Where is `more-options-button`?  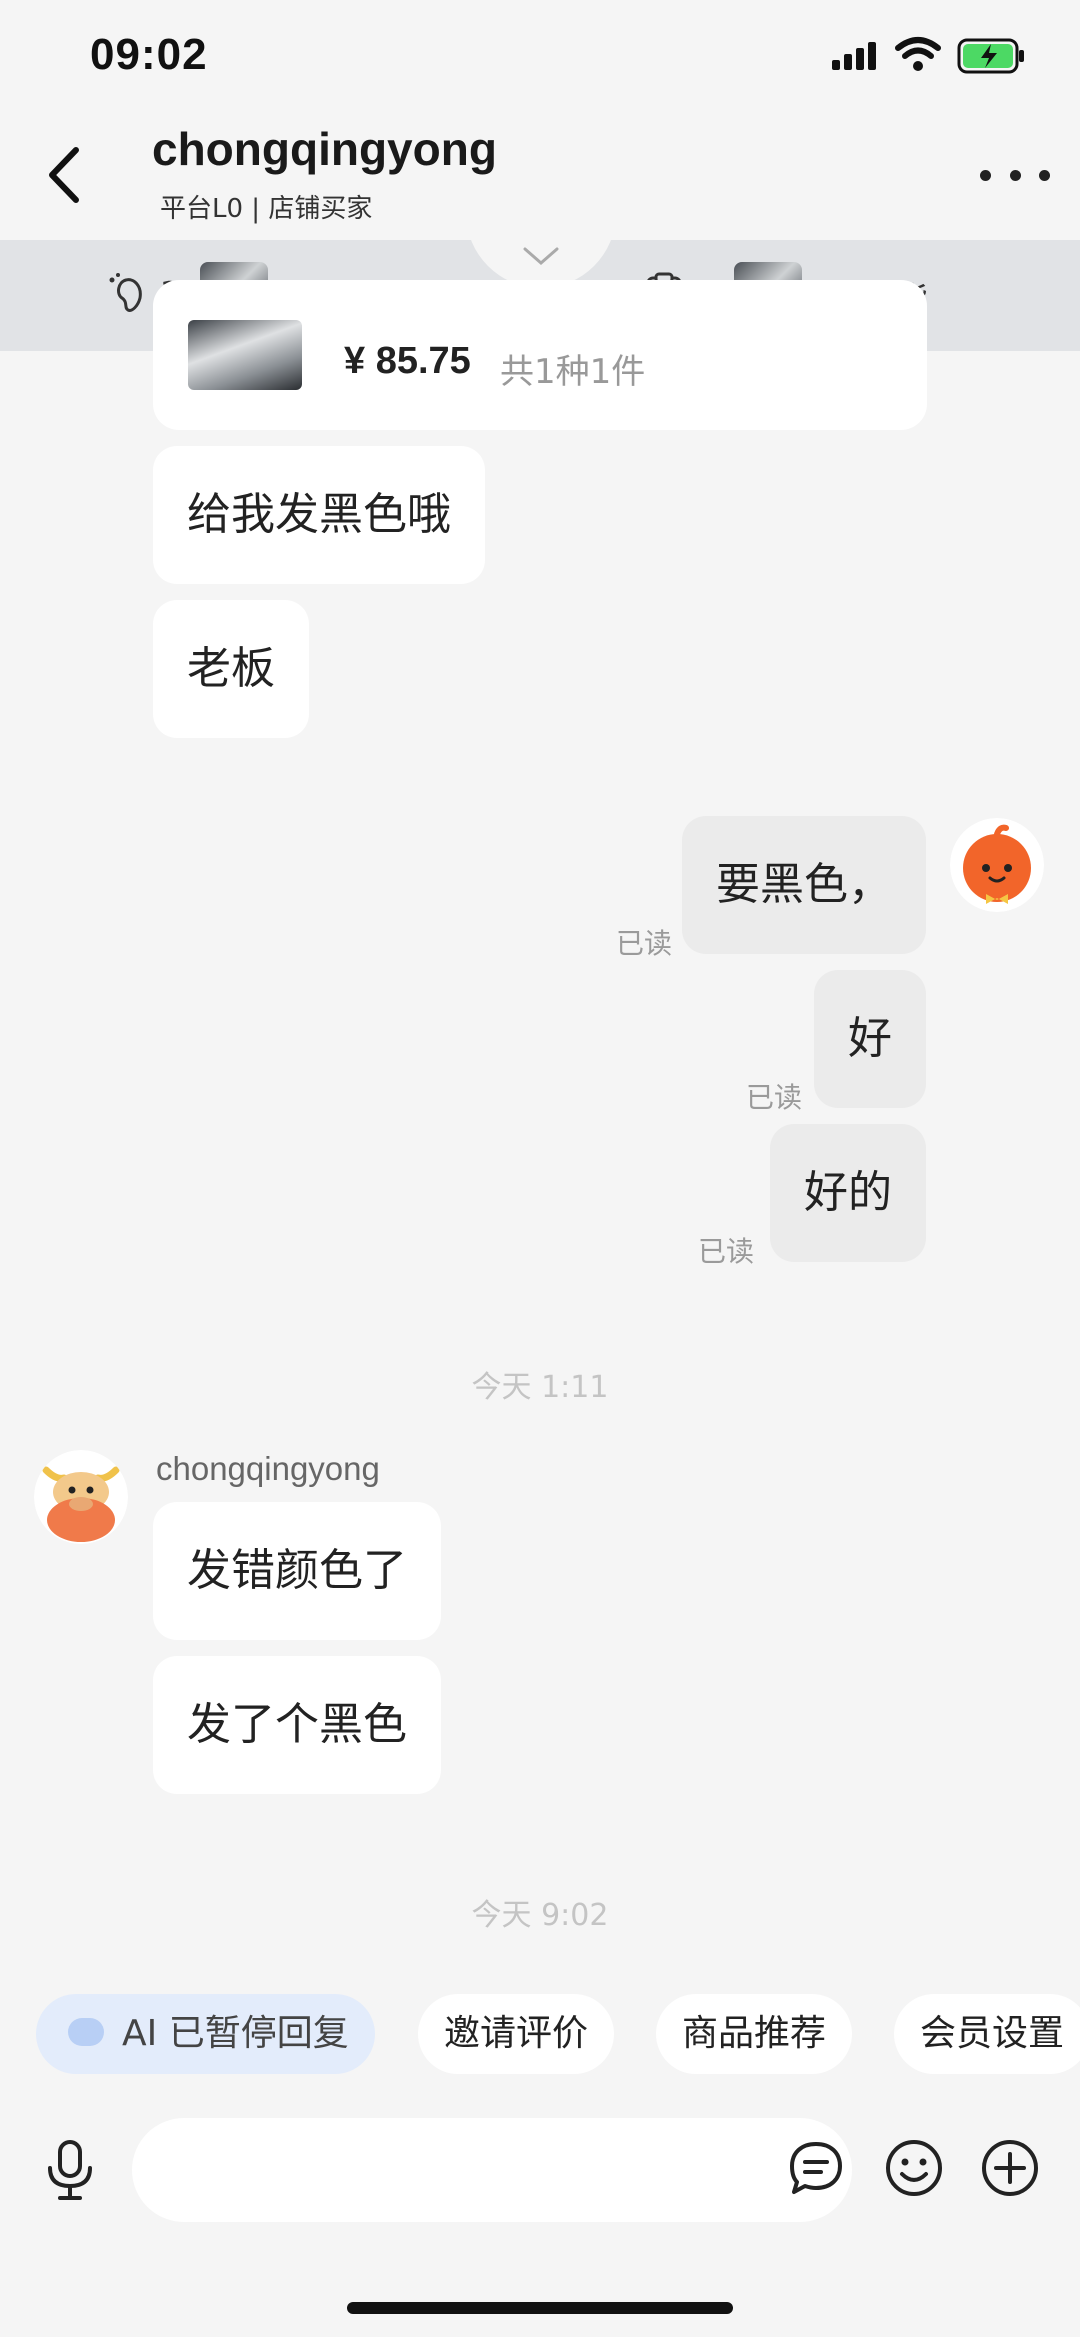 more-options-button is located at coordinates (1015, 175).